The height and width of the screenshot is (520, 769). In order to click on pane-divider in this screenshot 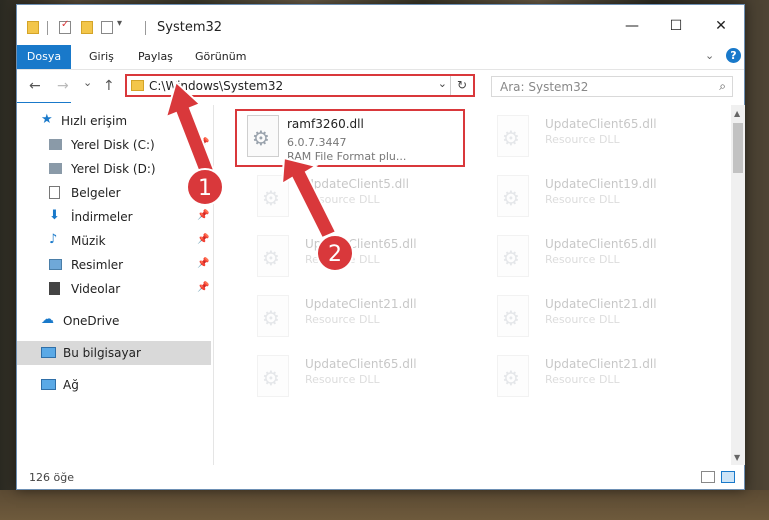, I will do `click(213, 285)`.